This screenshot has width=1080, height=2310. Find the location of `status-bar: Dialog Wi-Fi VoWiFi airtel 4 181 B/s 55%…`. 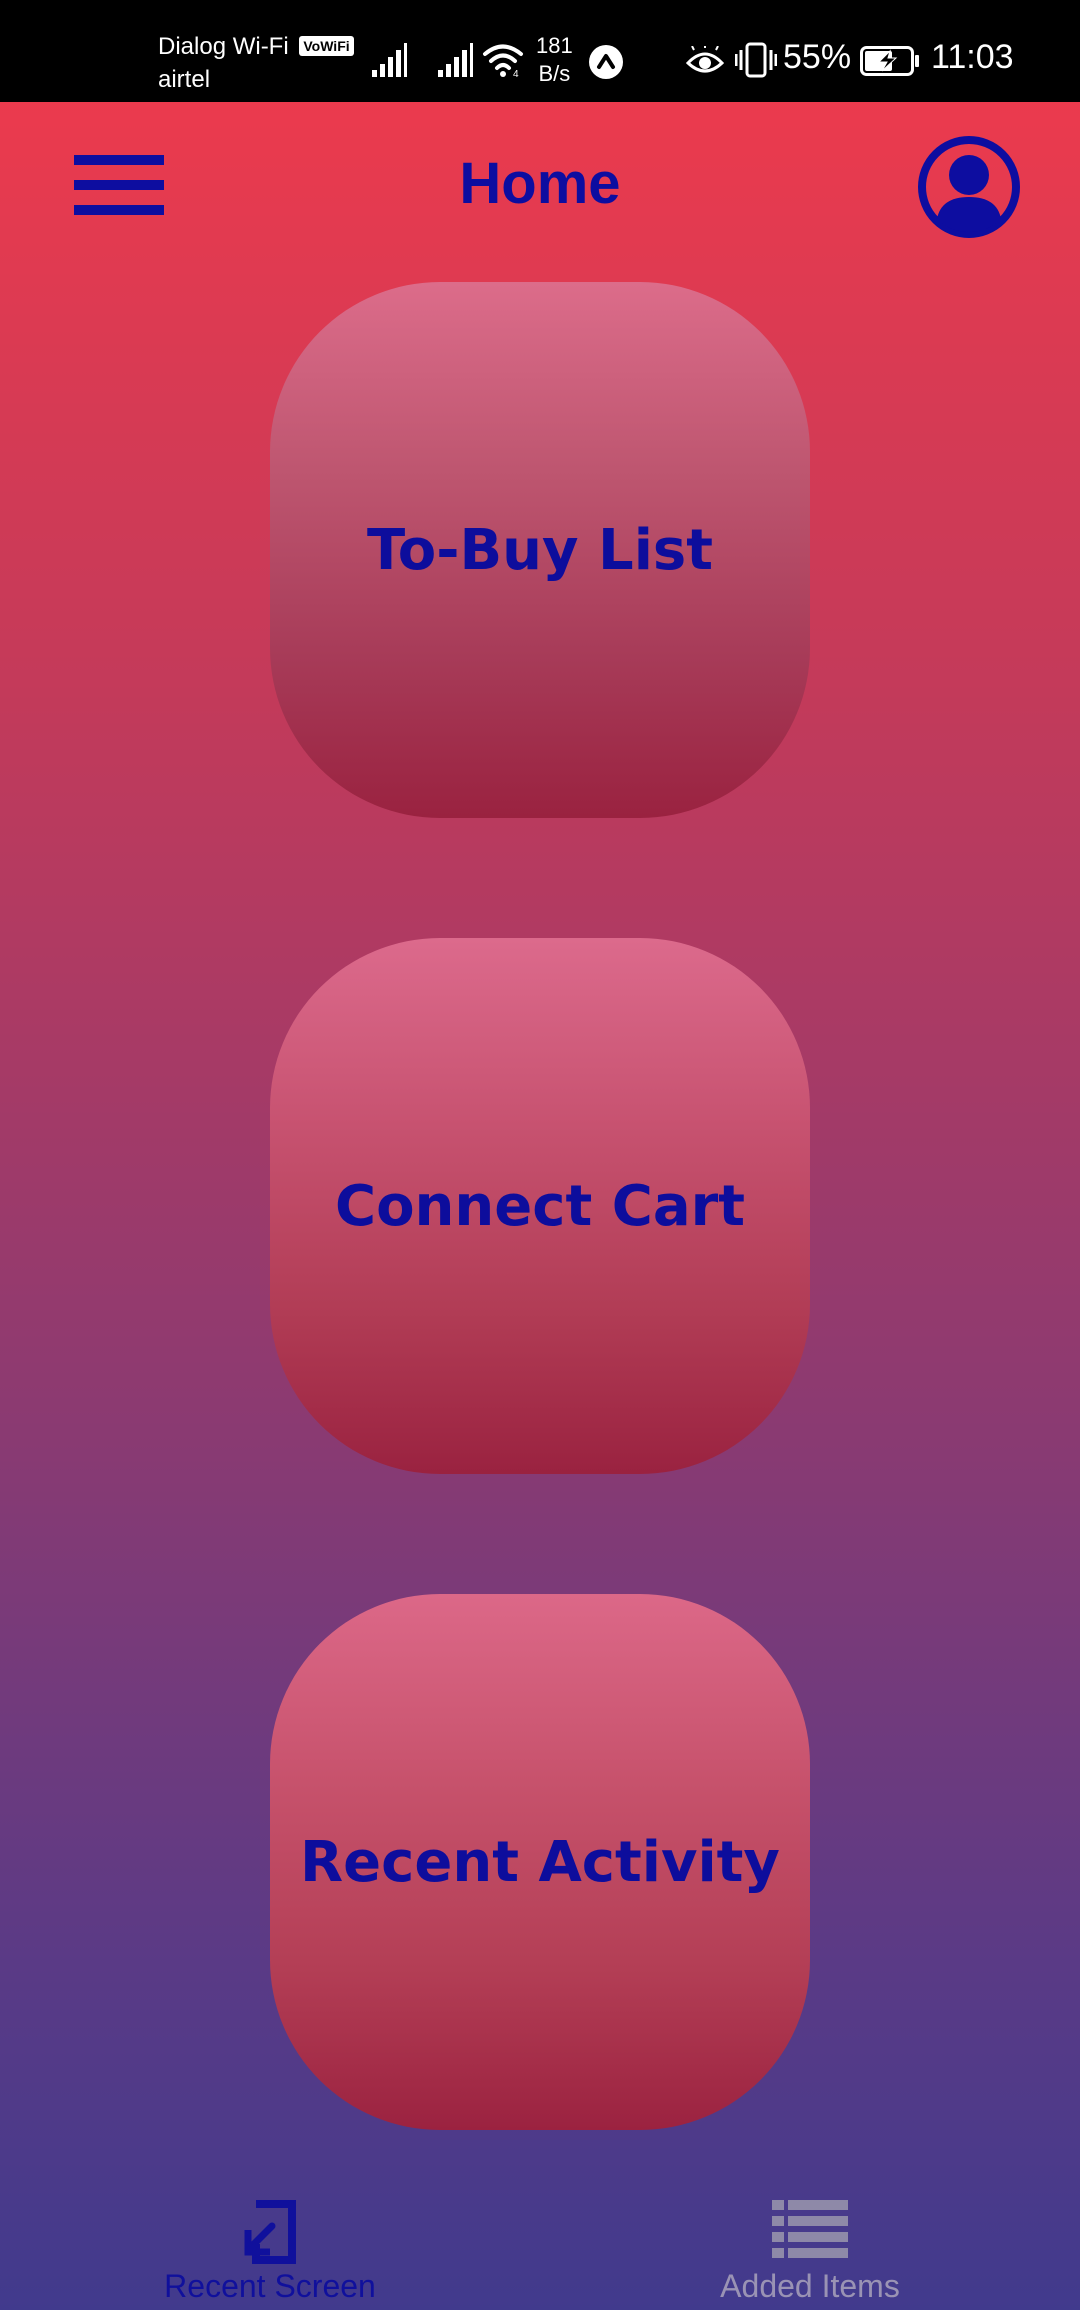

status-bar: Dialog Wi-Fi VoWiFi airtel 4 181 B/s 55%… is located at coordinates (540, 51).